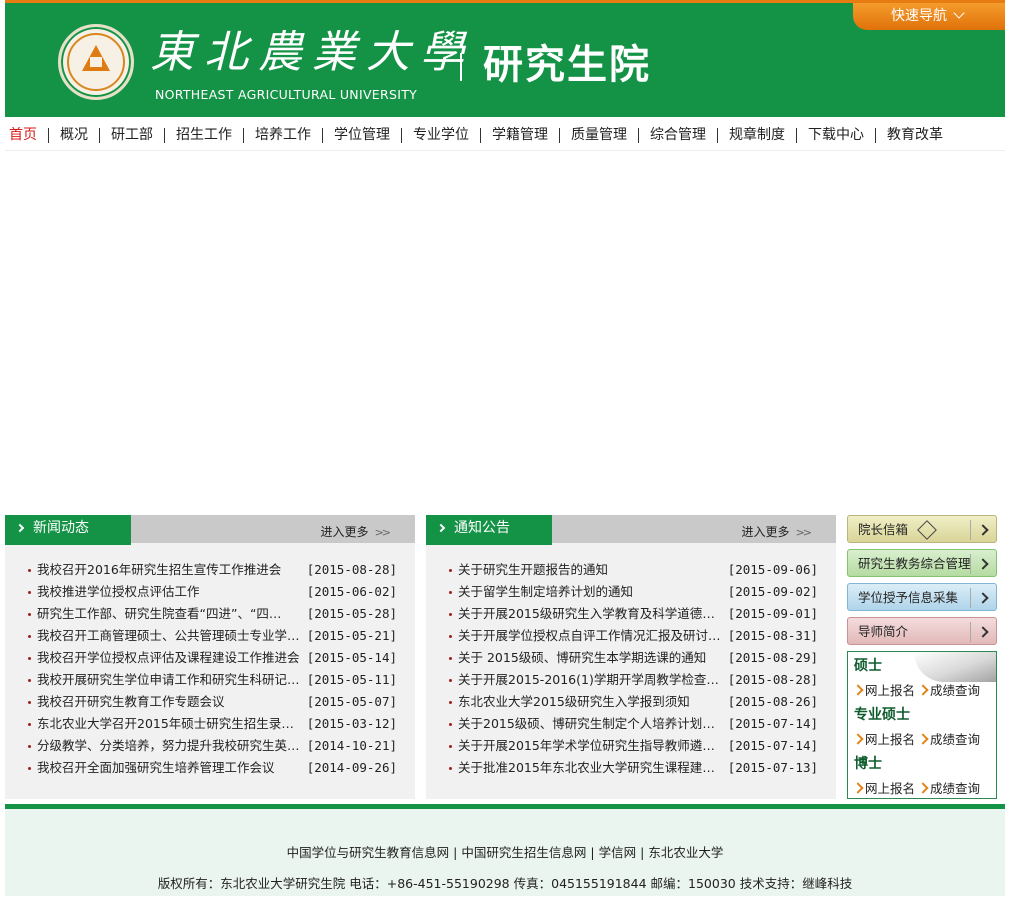  Describe the element at coordinates (959, 13) in the screenshot. I see `chevron-down-icon` at that location.